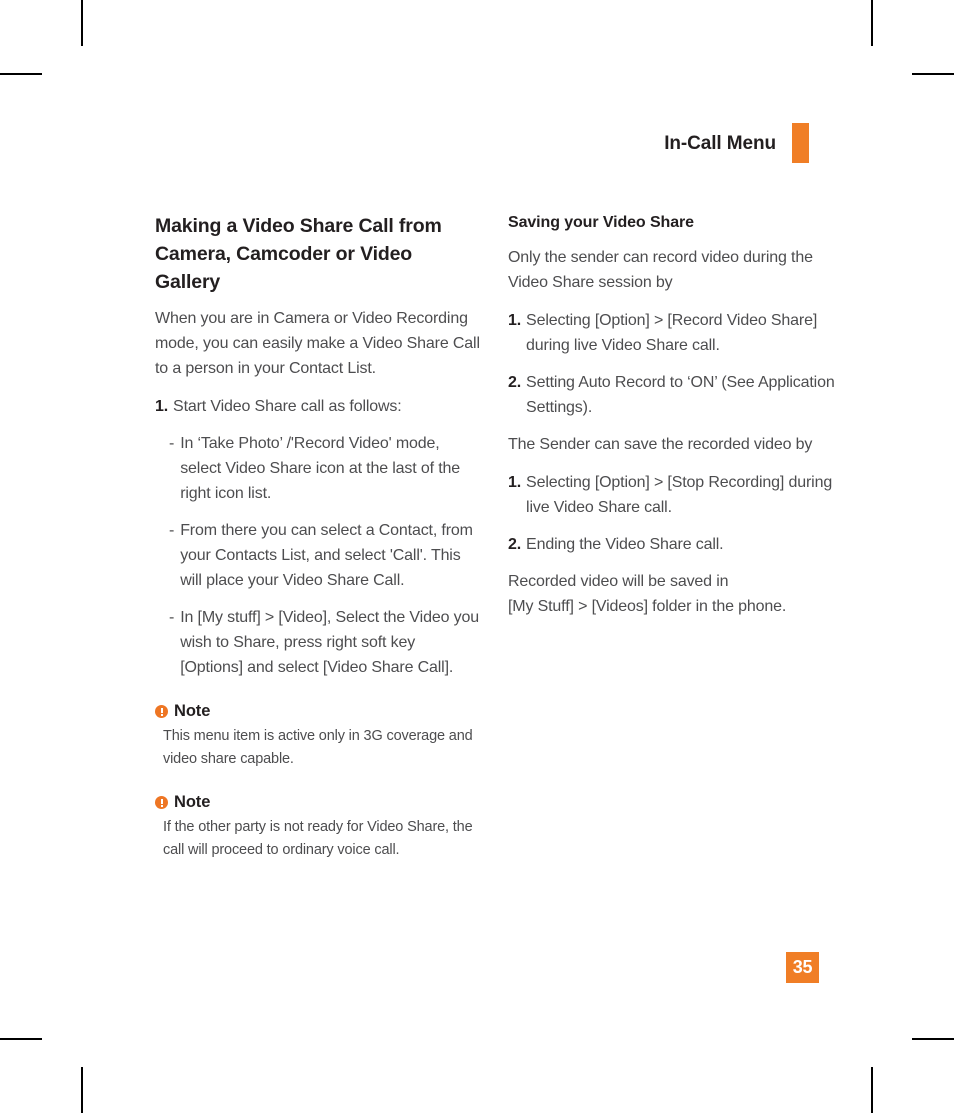  What do you see at coordinates (21, 74) in the screenshot?
I see `crop-mark-top-left-horizontal` at bounding box center [21, 74].